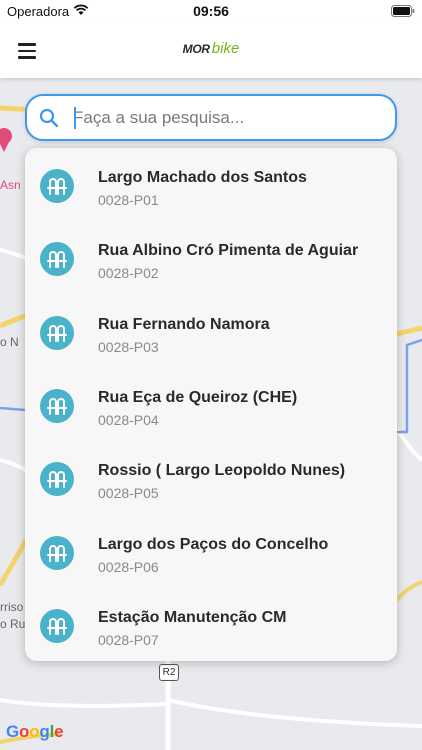  What do you see at coordinates (9, 342) in the screenshot?
I see `map-label: o N` at bounding box center [9, 342].